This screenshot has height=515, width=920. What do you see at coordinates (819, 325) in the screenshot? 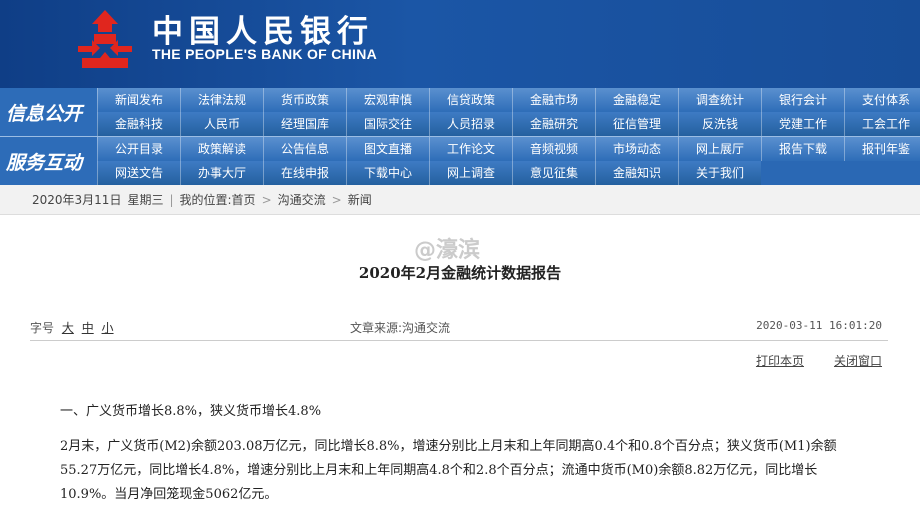
I see `article-timestamp: 2020-03-11 16:01:20` at bounding box center [819, 325].